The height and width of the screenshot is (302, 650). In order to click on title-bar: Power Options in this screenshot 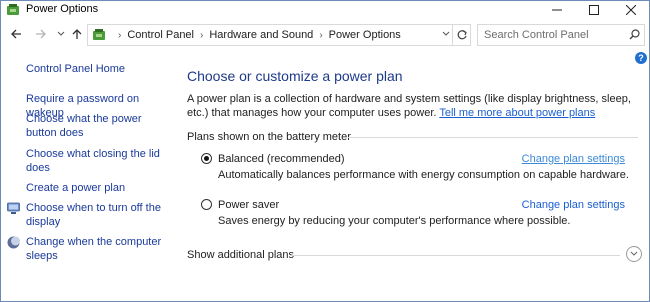, I will do `click(325, 10)`.